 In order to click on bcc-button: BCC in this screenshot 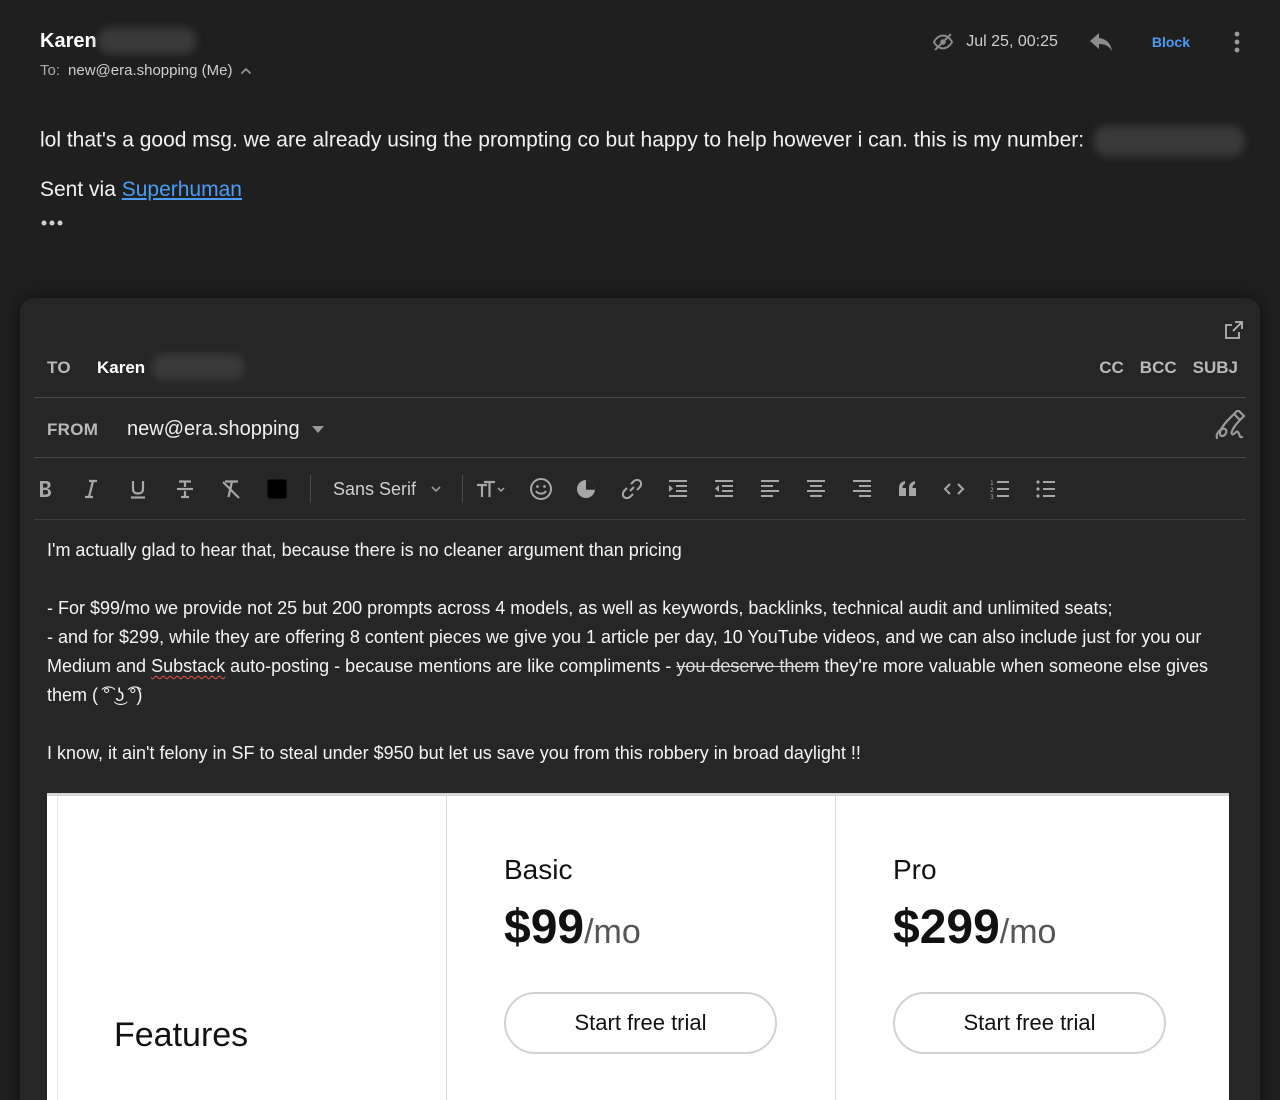, I will do `click(1158, 368)`.